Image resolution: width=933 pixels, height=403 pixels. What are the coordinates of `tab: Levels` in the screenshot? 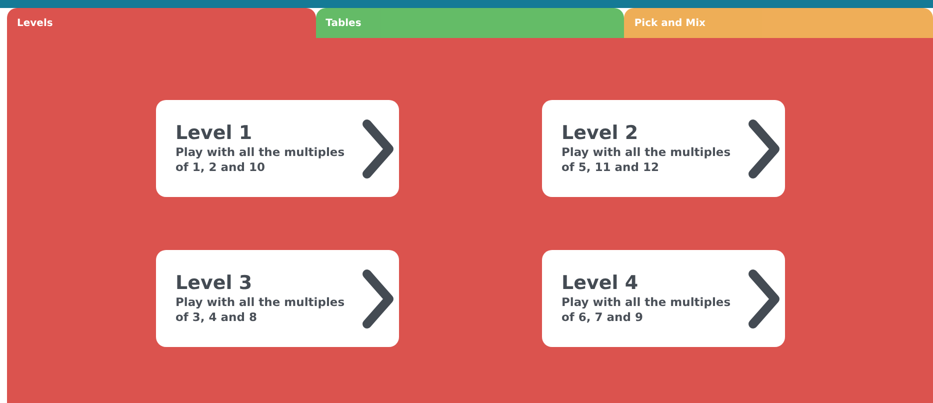 It's located at (161, 23).